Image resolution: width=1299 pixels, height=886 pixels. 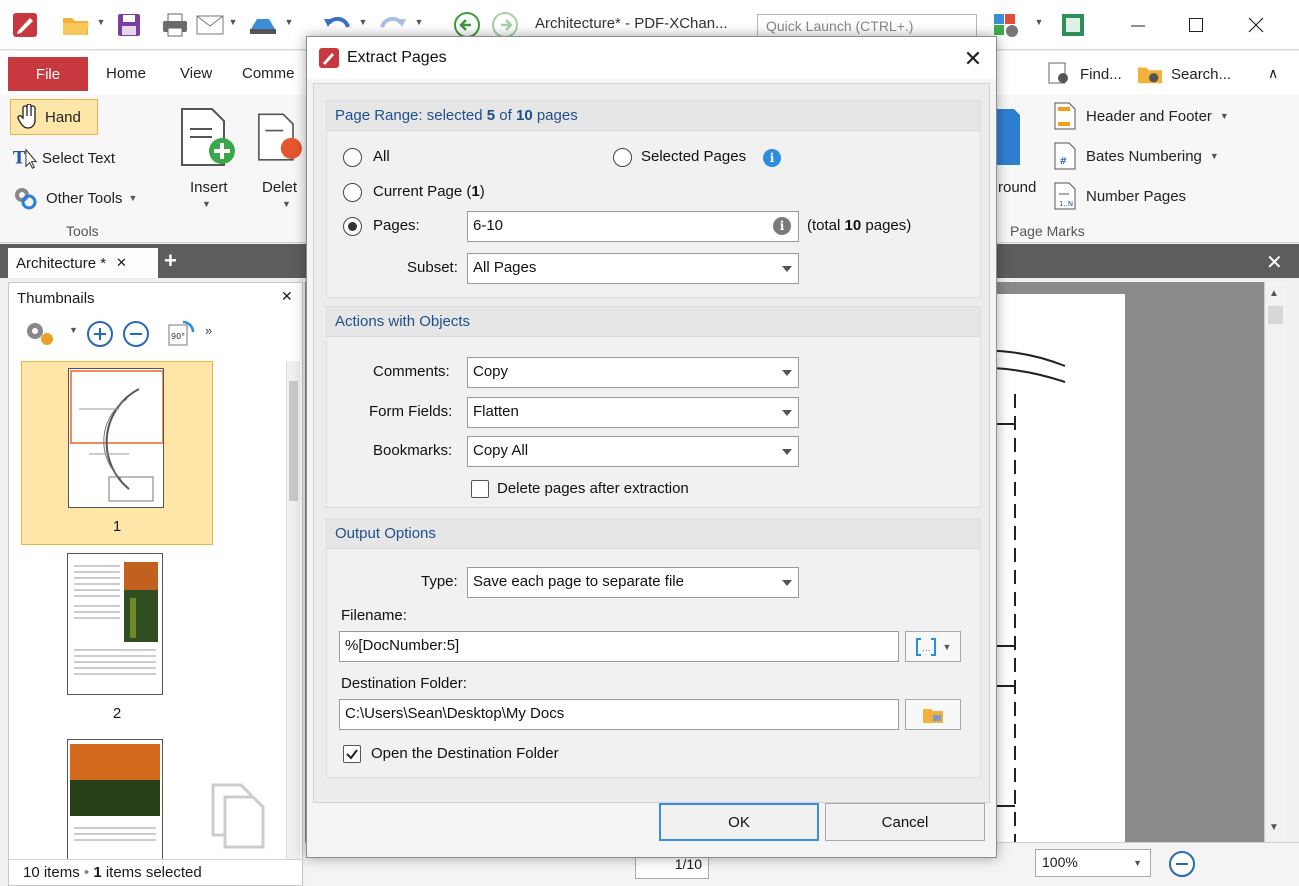 I want to click on subset-dropdown-icon, so click(x=787, y=269).